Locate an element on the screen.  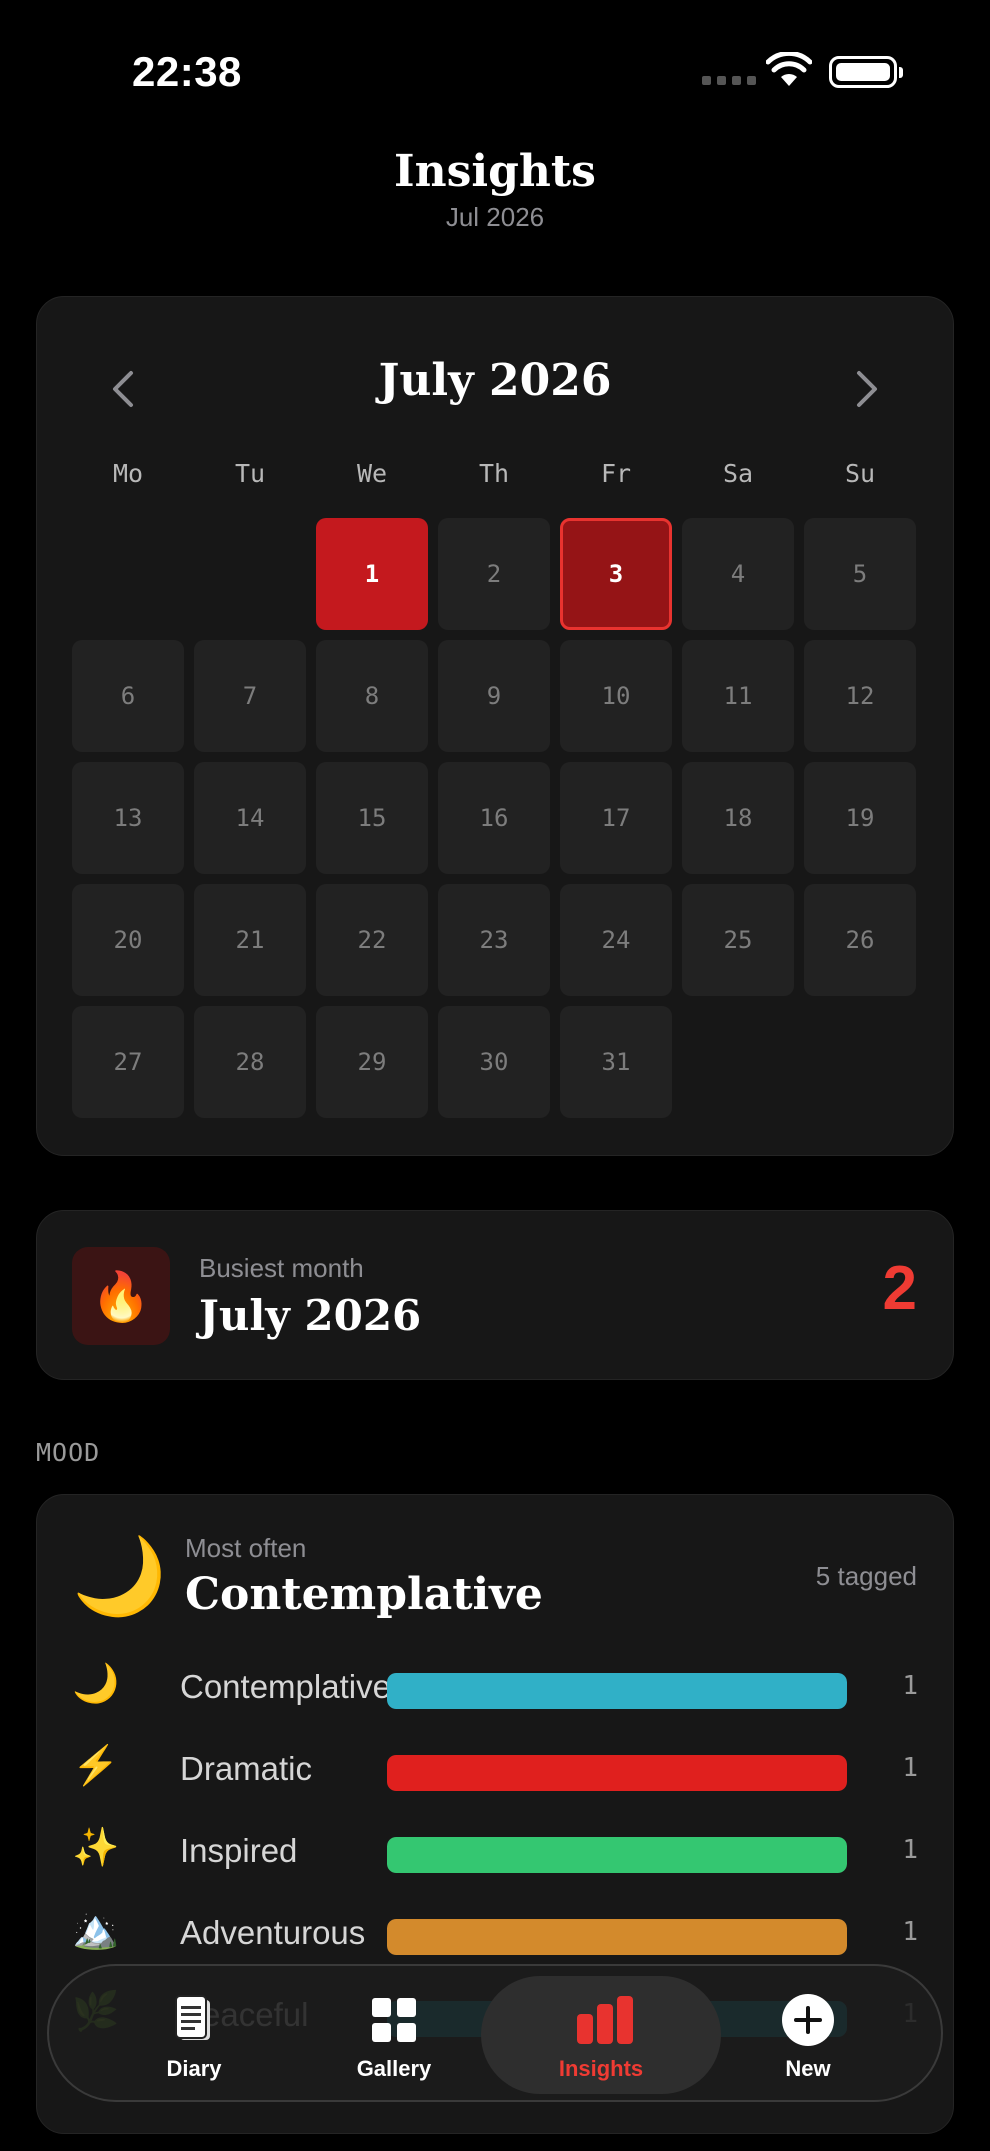
mood-section-label: MOOD is located at coordinates (68, 1452).